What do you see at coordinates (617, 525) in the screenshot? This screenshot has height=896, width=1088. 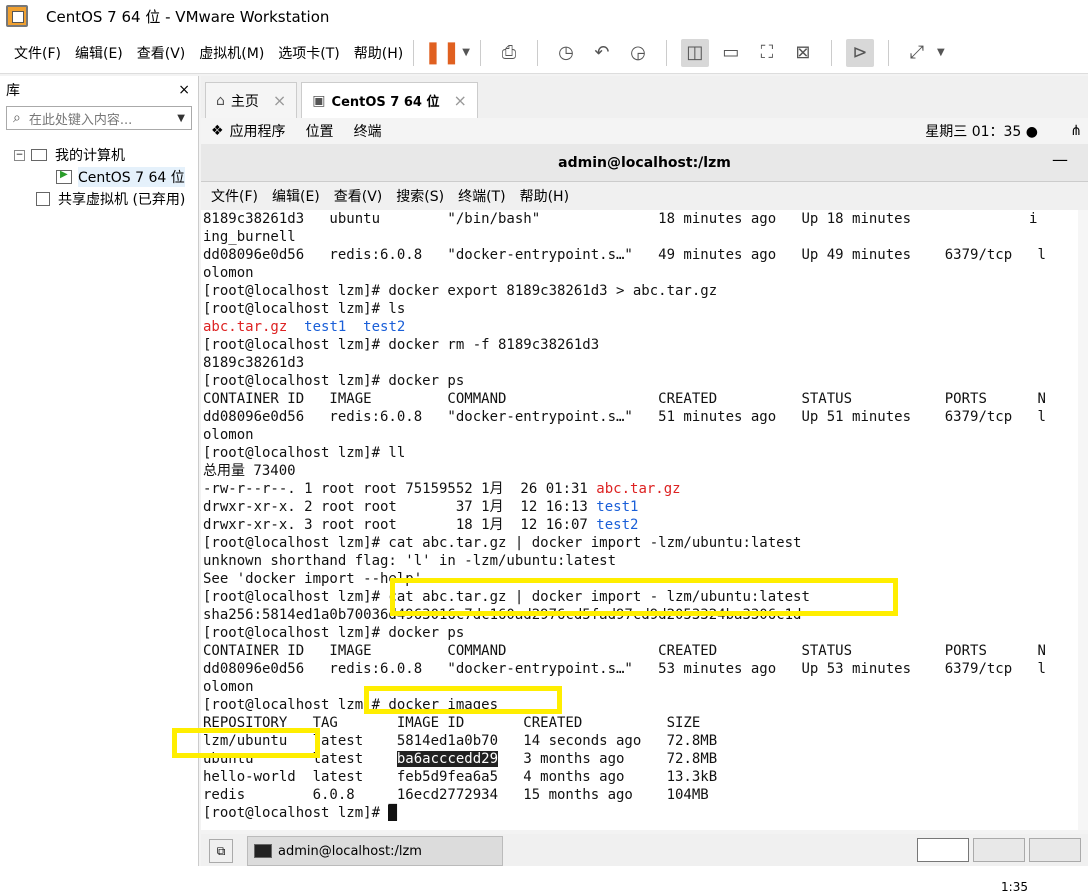 I see `dir-name: test2` at bounding box center [617, 525].